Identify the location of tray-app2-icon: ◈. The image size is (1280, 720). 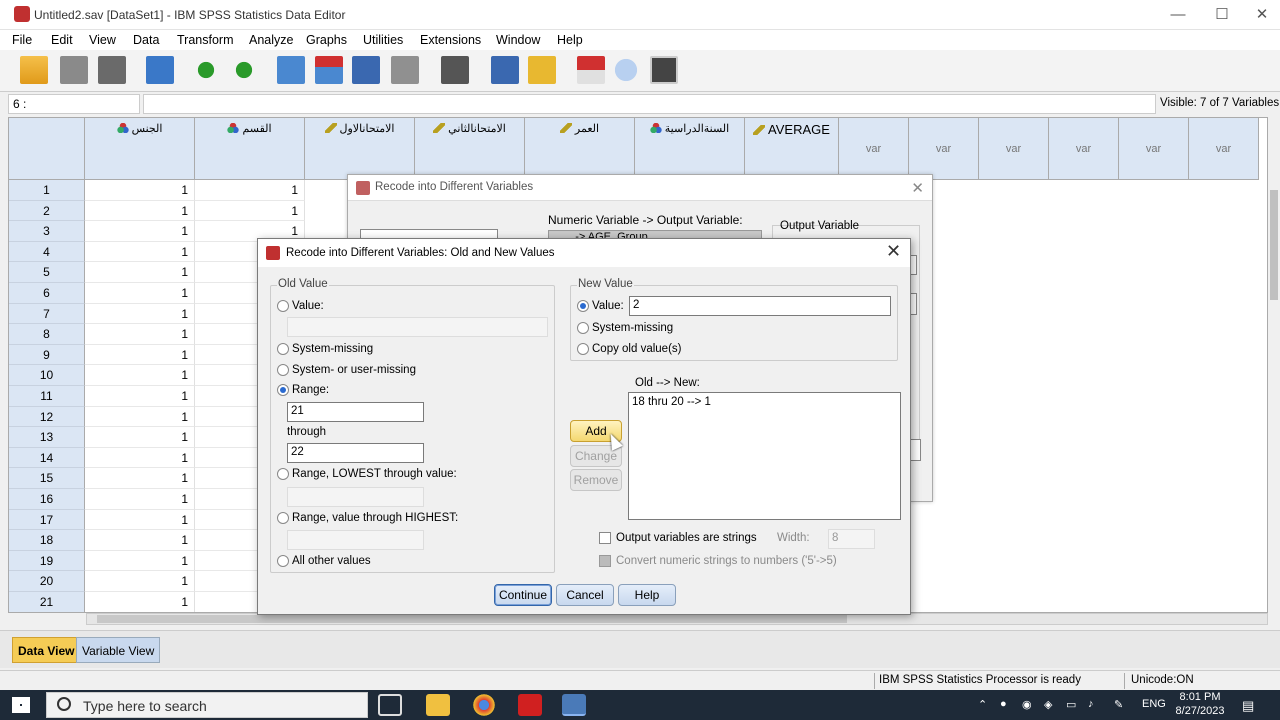
(1048, 704).